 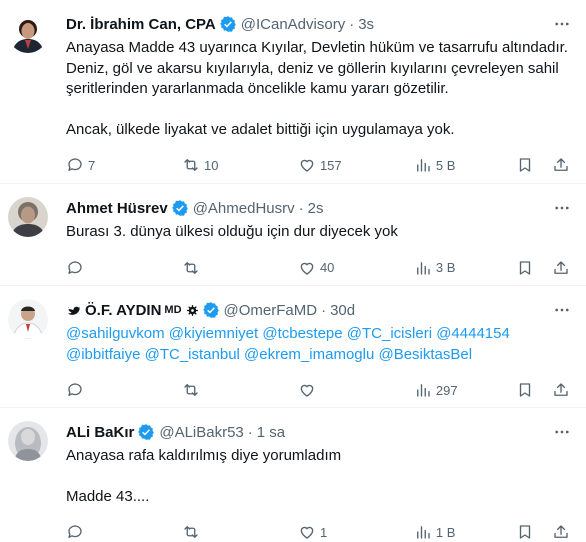 What do you see at coordinates (117, 208) in the screenshot?
I see `display-name: Ahmet Hüsrev` at bounding box center [117, 208].